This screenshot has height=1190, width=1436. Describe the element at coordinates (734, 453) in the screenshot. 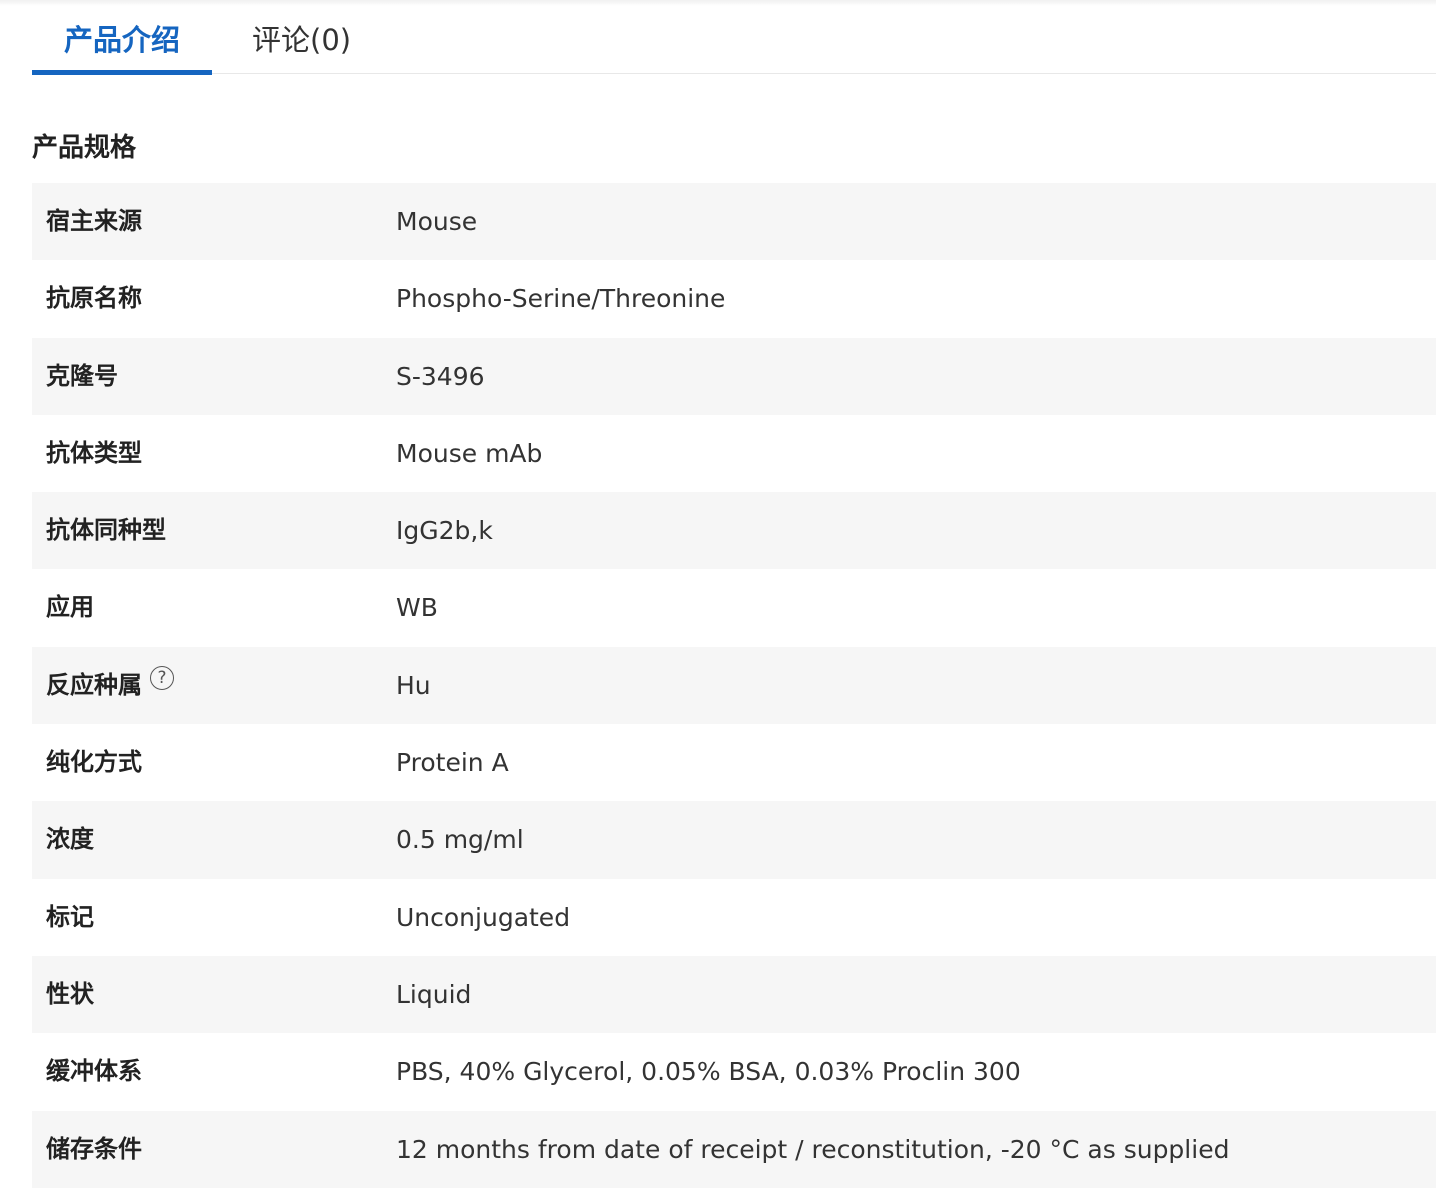

I see `spec-row-antibody-type: 抗体类型 Mouse mAb` at that location.